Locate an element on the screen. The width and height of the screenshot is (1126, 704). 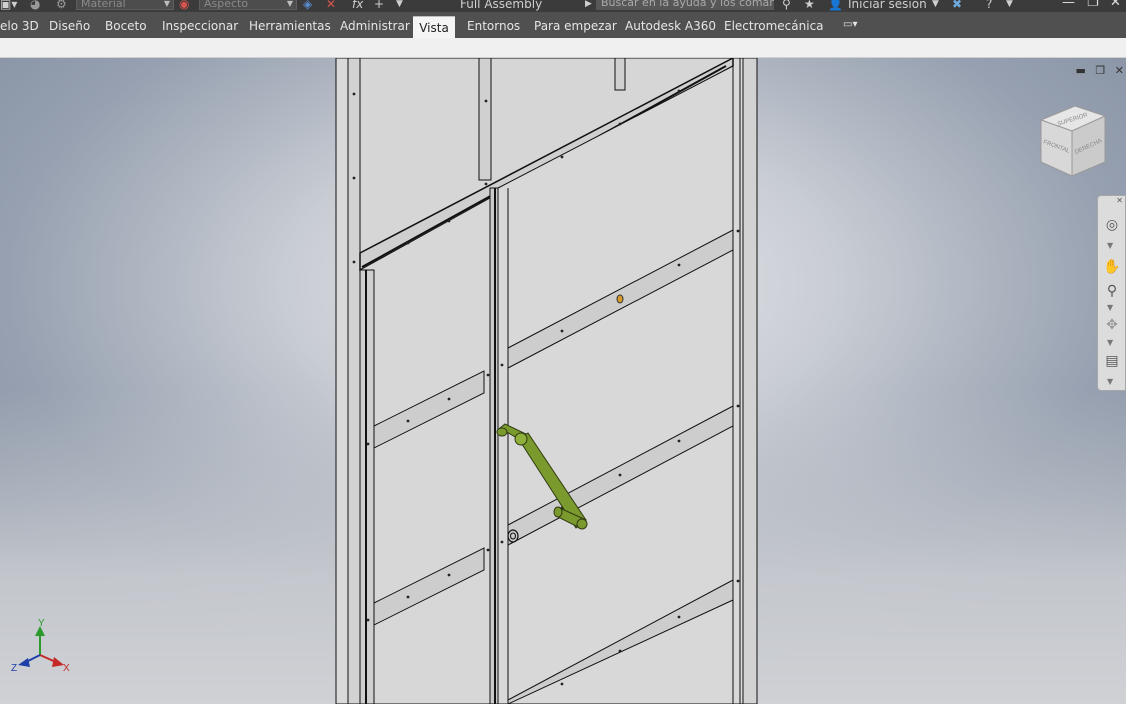
app-icon: ▣▾ is located at coordinates (8, 5).